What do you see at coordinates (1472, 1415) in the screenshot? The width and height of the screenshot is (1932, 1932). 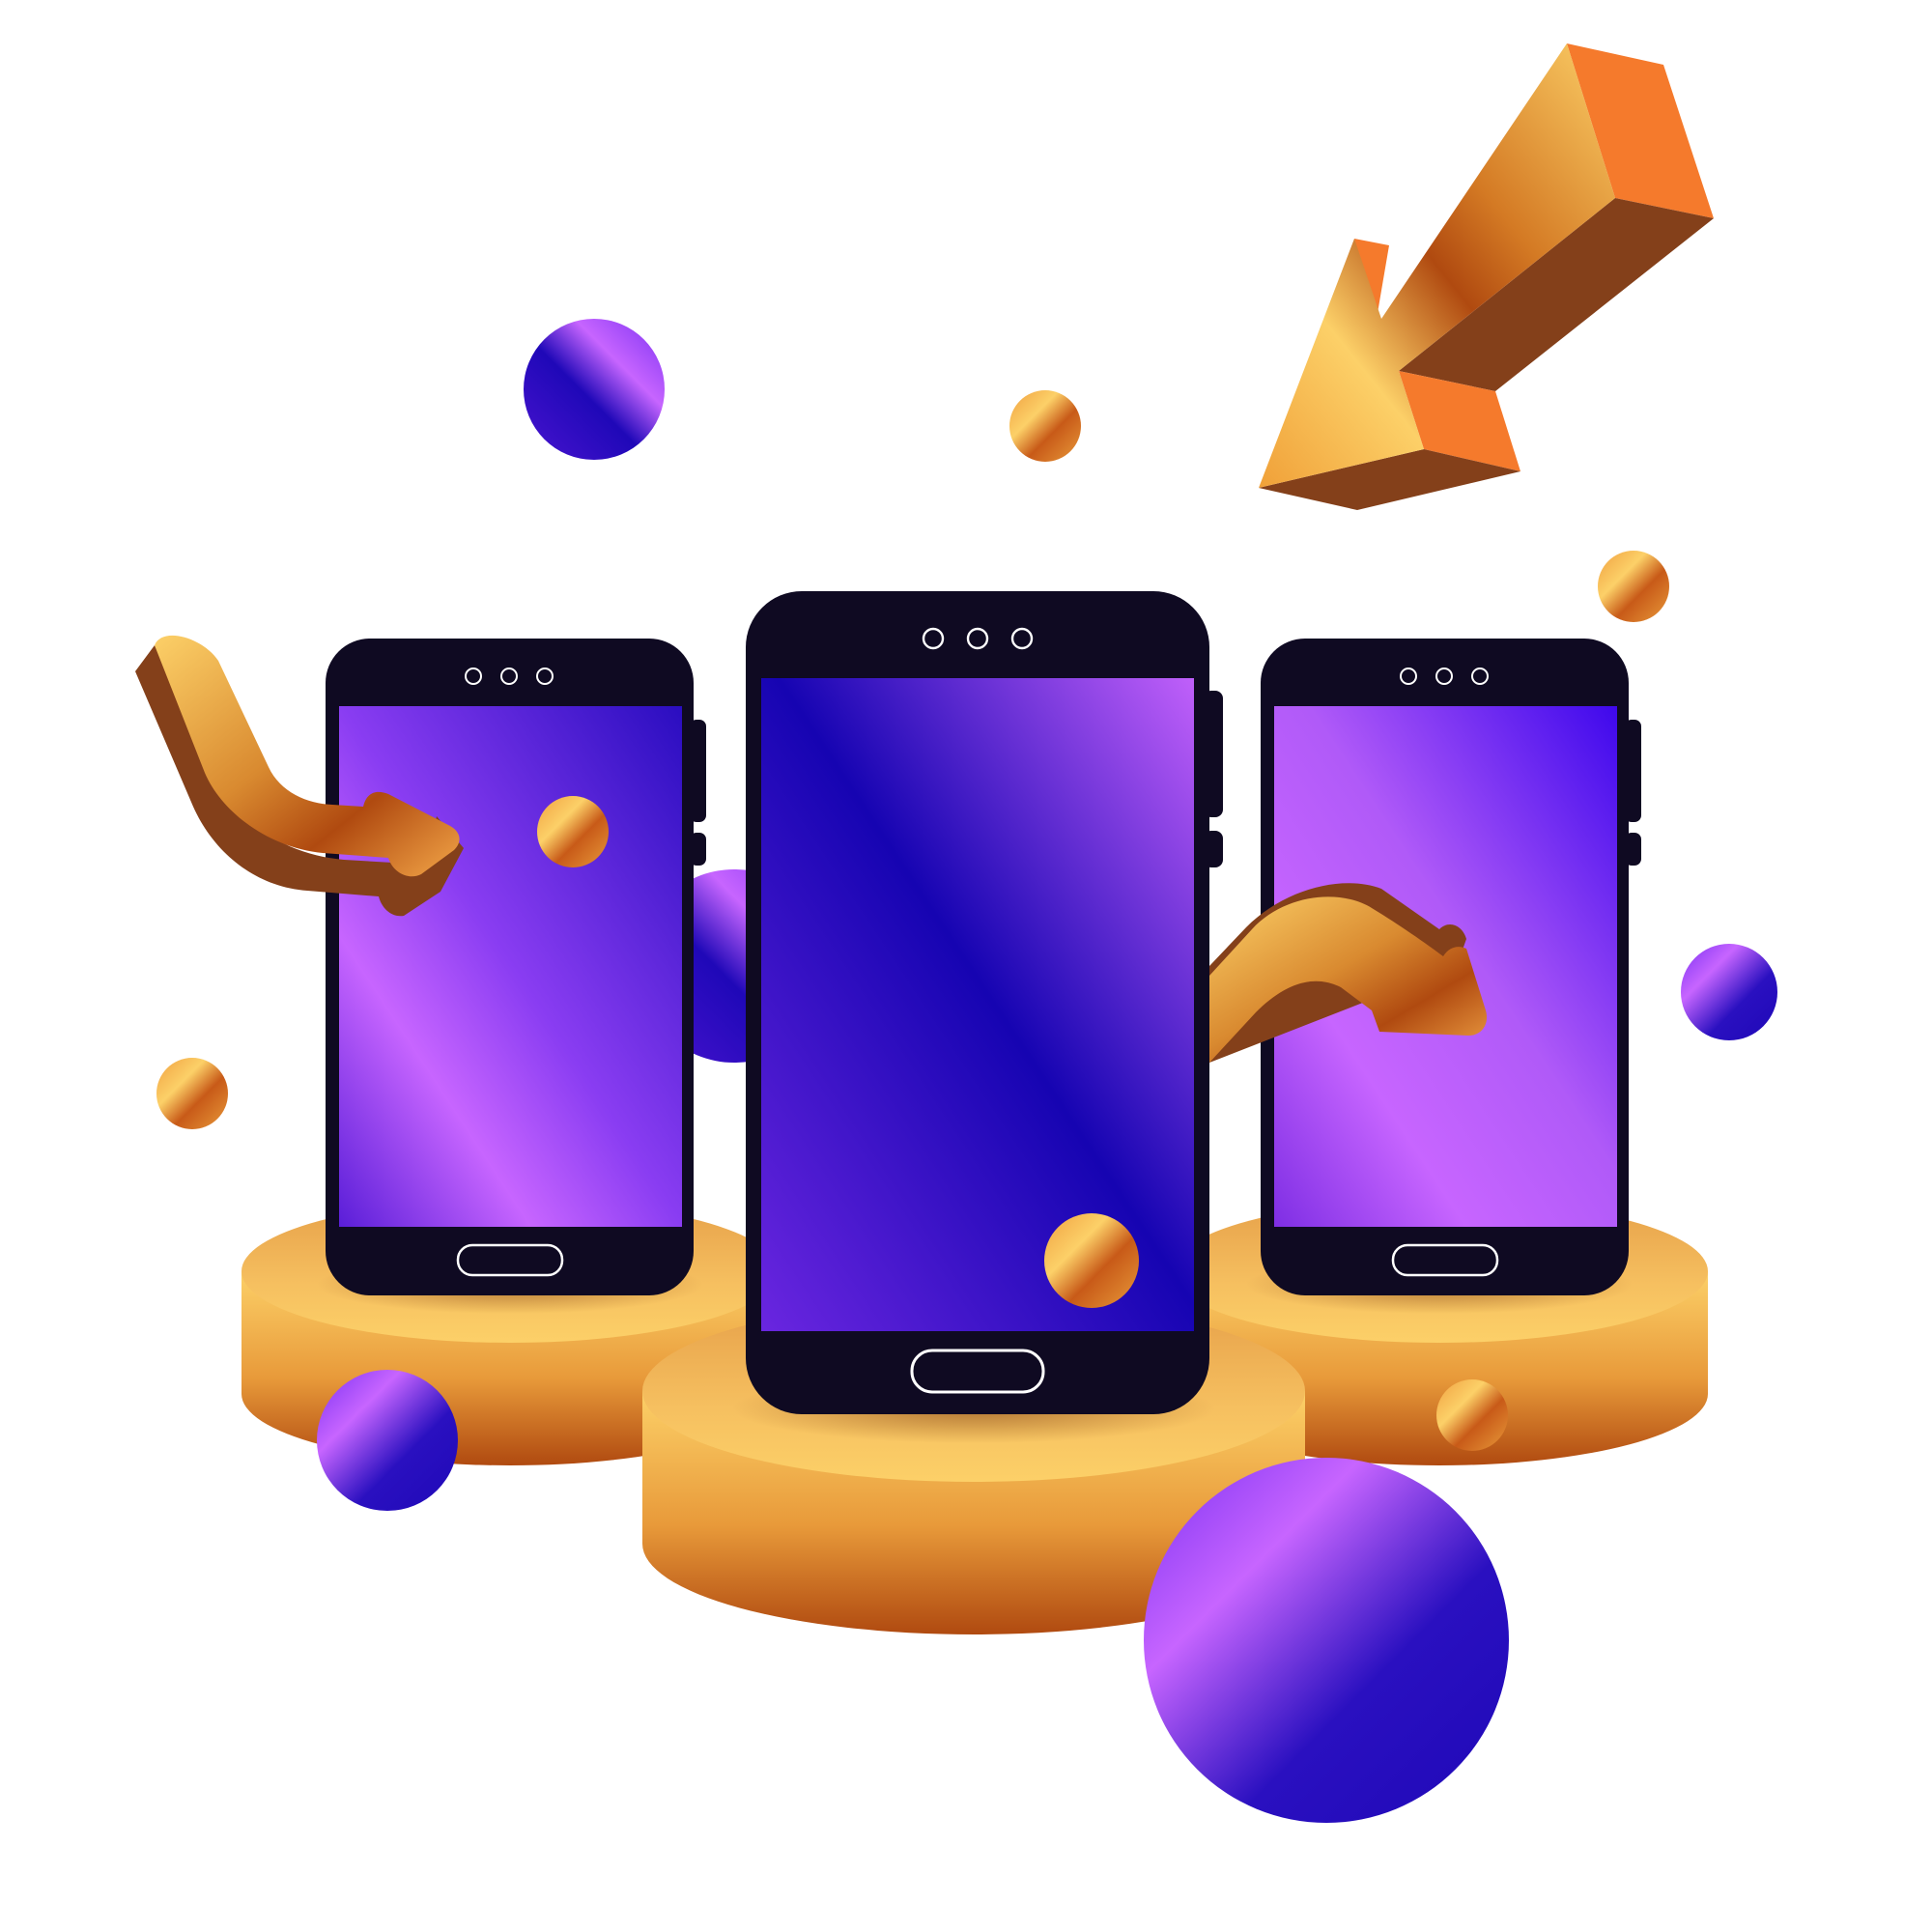 I see `gold-sphere-bottom-right` at bounding box center [1472, 1415].